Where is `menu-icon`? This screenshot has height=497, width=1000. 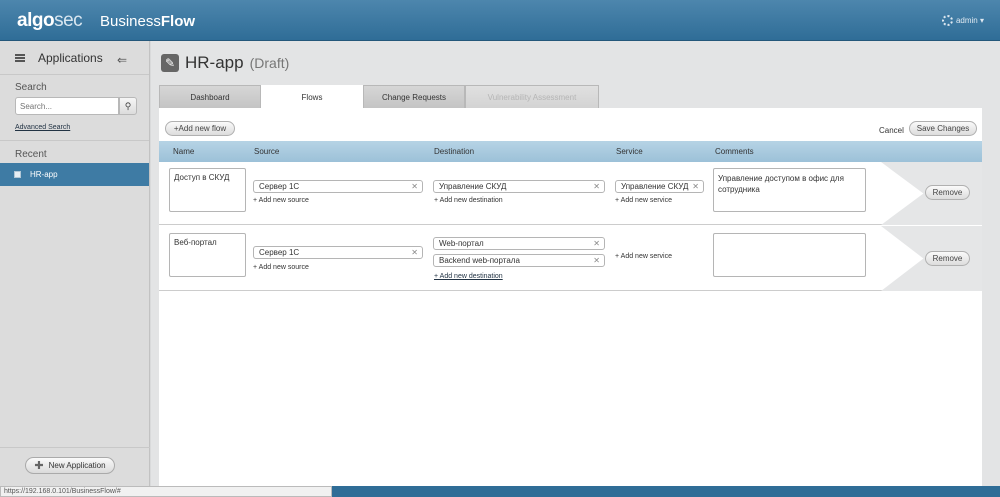 menu-icon is located at coordinates (20, 57).